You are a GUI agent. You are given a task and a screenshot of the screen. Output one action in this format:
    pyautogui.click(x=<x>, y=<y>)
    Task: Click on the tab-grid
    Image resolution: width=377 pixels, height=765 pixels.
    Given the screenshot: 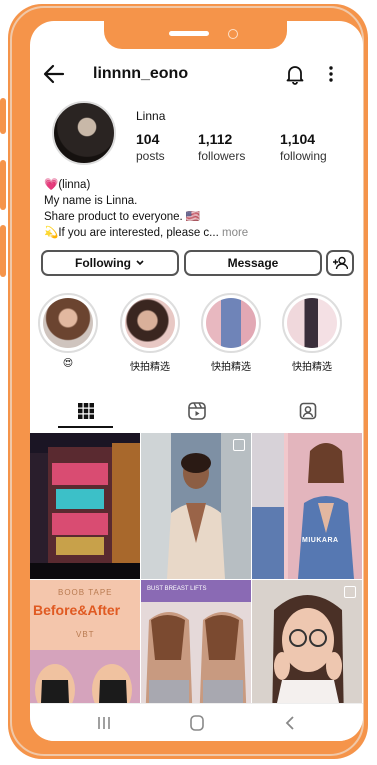 What is the action you would take?
    pyautogui.click(x=85, y=411)
    